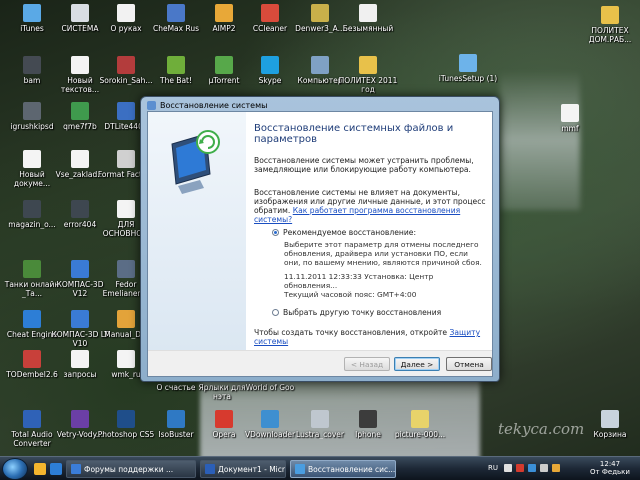  Describe the element at coordinates (350, 294) in the screenshot. I see `timezone-text: Текущий часовой пояс: GMT+4:00` at that location.